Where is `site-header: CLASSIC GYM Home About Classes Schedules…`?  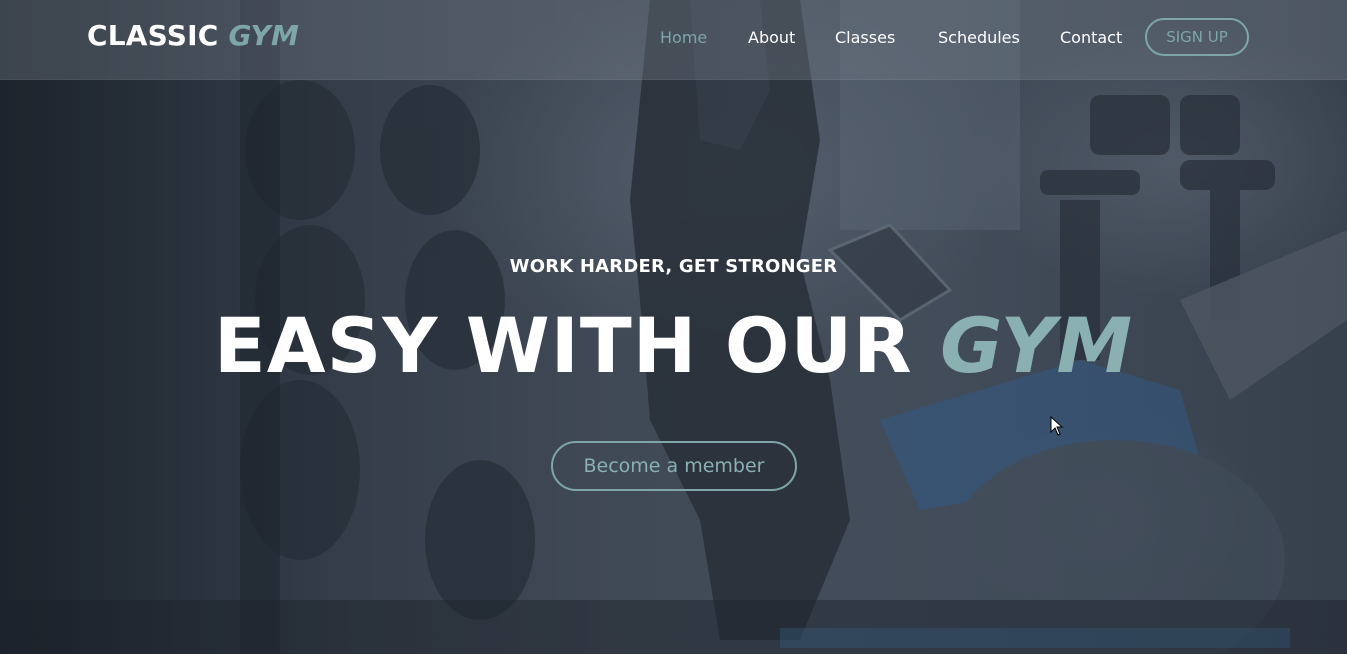 site-header: CLASSIC GYM Home About Classes Schedules… is located at coordinates (673, 40).